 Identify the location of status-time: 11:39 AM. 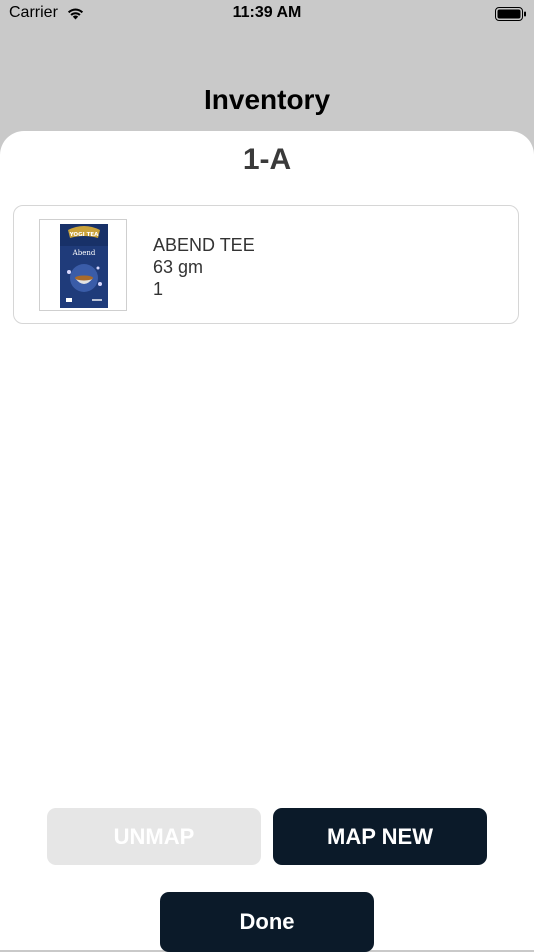
(267, 12).